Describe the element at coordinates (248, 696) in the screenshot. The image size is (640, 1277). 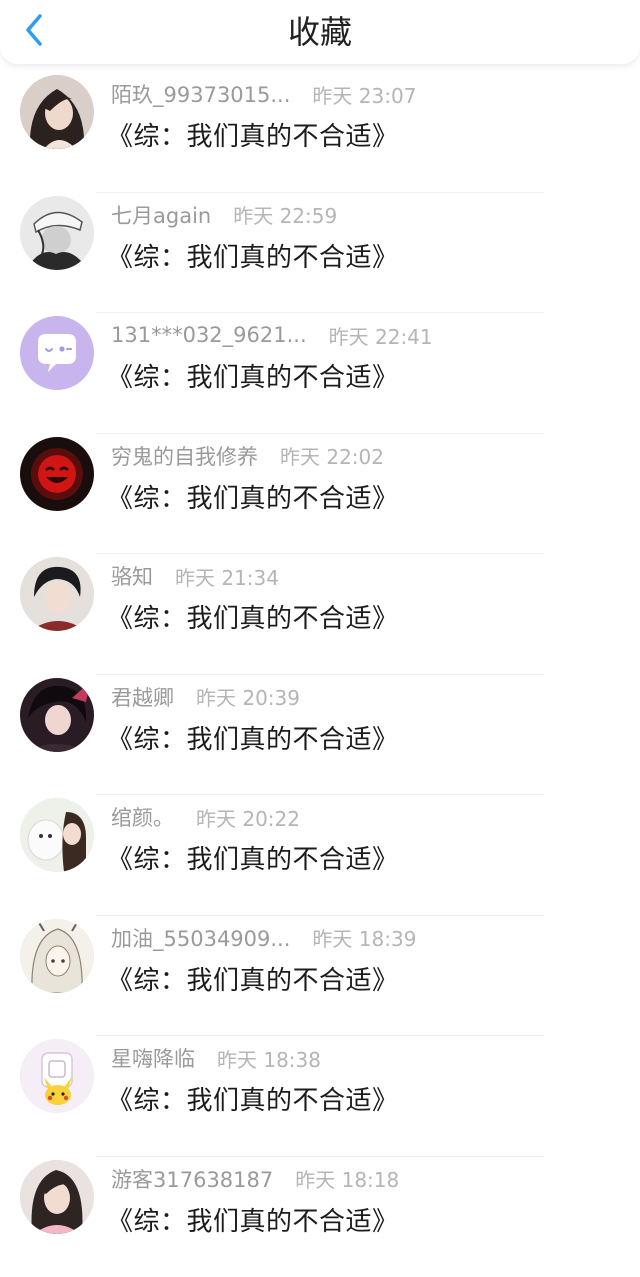
I see `timestamp: 昨天 20:39` at that location.